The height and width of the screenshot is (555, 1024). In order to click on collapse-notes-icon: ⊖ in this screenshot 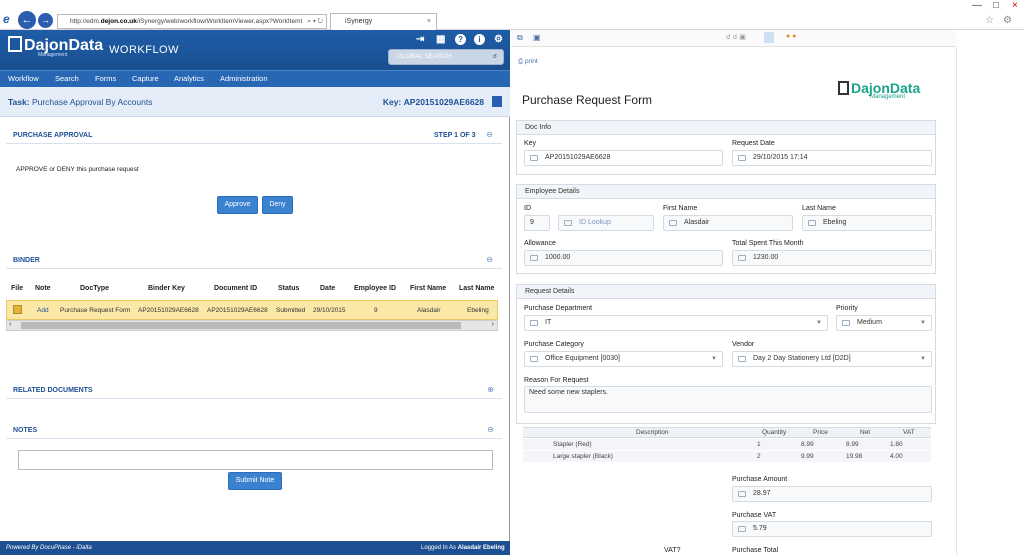, I will do `click(490, 429)`.